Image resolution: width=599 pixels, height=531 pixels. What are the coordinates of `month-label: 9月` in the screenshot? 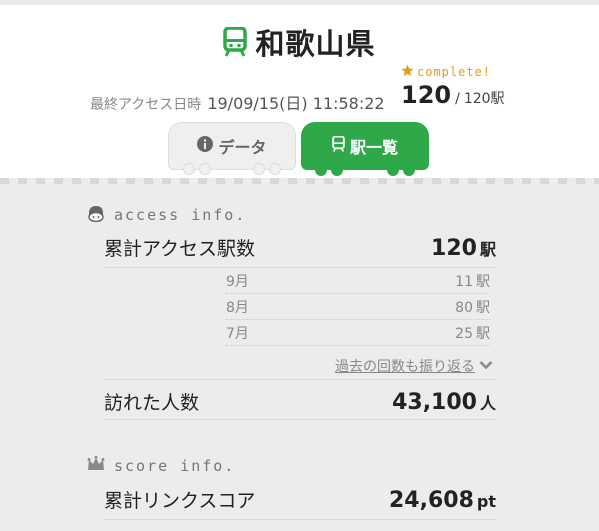 It's located at (237, 281).